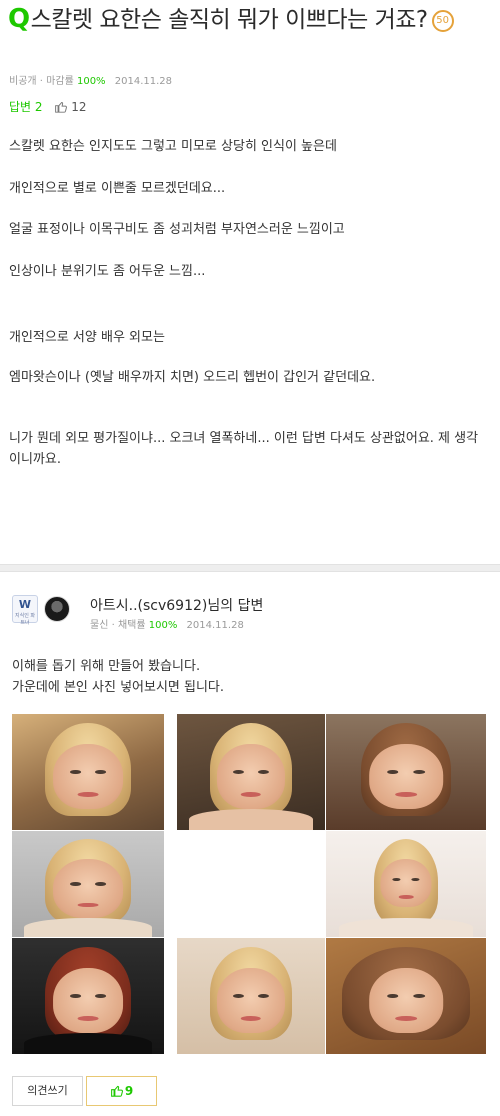 The height and width of the screenshot is (1116, 500). Describe the element at coordinates (143, 81) in the screenshot. I see `question-date: 2014.11.28` at that location.